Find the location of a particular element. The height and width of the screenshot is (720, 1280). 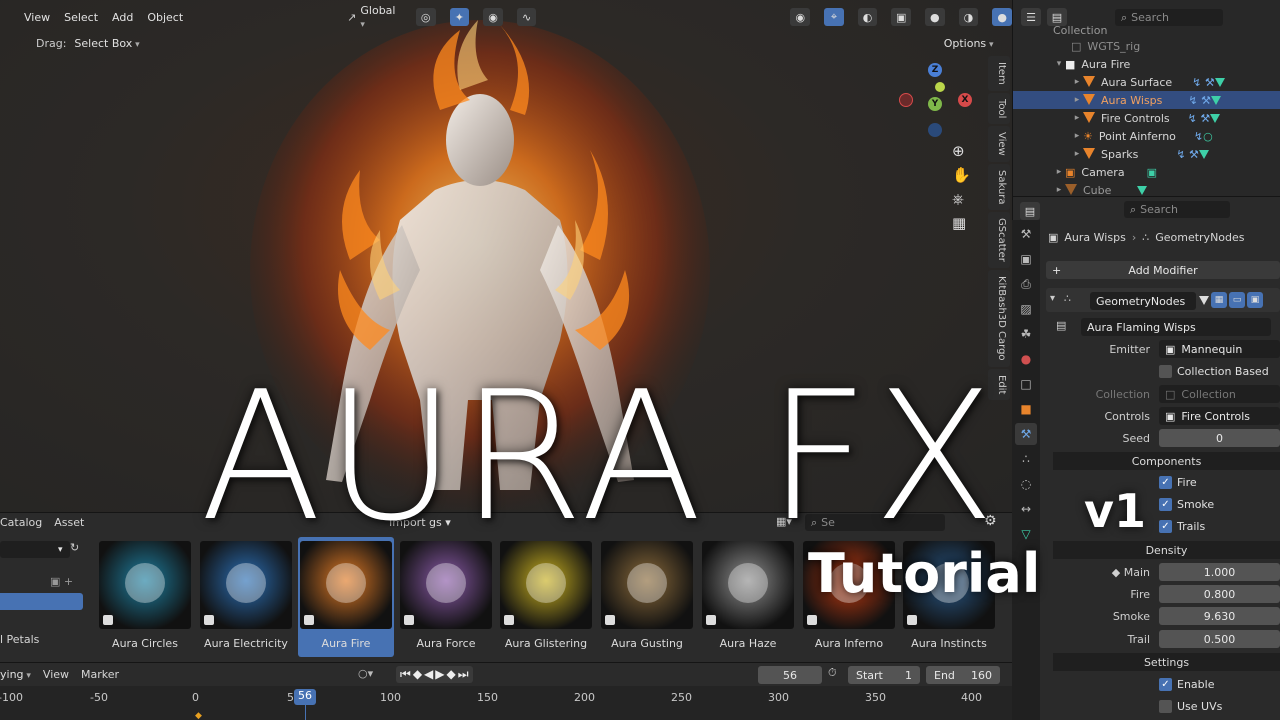

end-frame-field: End 160 is located at coordinates (963, 675).